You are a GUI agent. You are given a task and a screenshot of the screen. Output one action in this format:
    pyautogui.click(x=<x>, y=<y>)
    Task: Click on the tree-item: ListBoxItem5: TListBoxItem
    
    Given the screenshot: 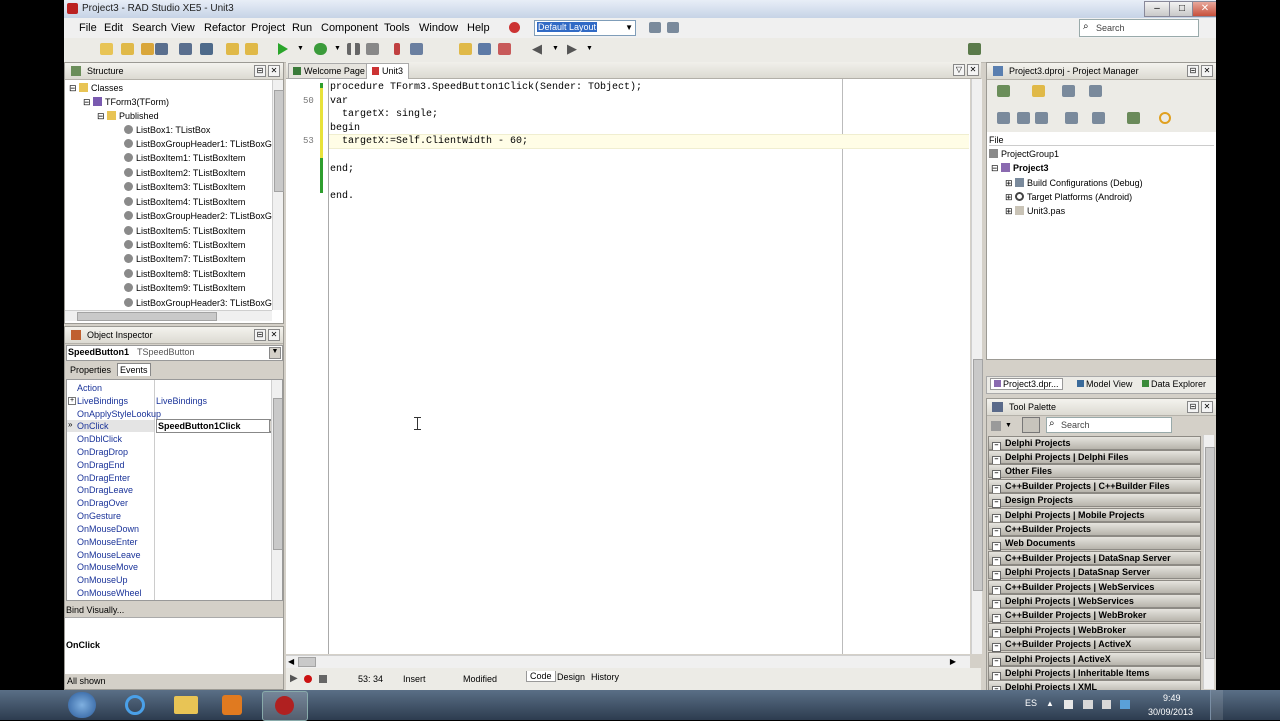 What is the action you would take?
    pyautogui.click(x=184, y=231)
    